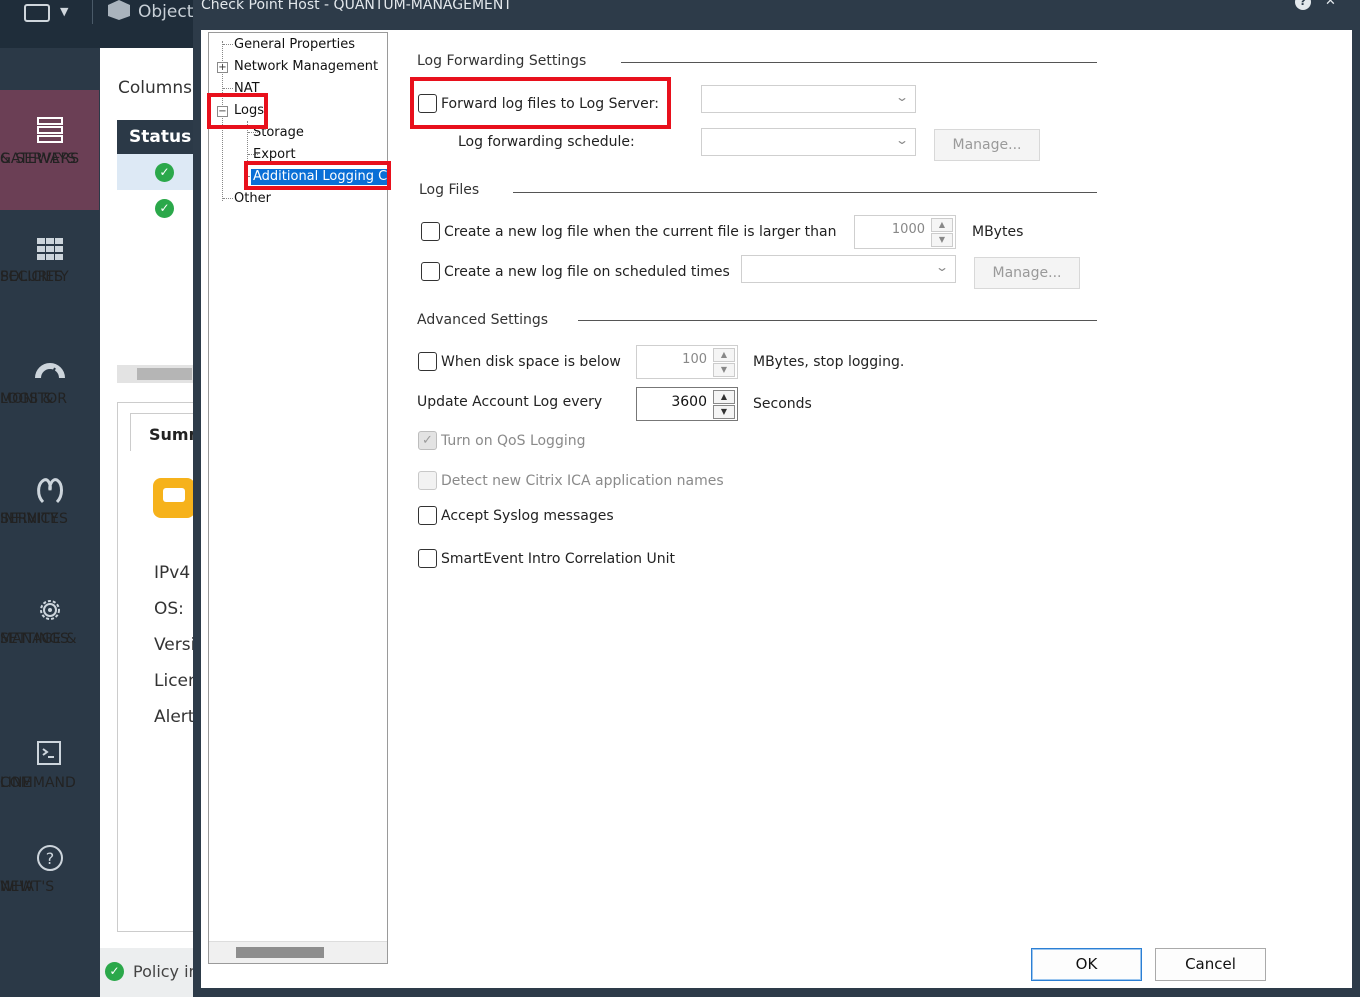 This screenshot has width=1360, height=997. I want to click on summary-prop-os: OS:, so click(169, 609).